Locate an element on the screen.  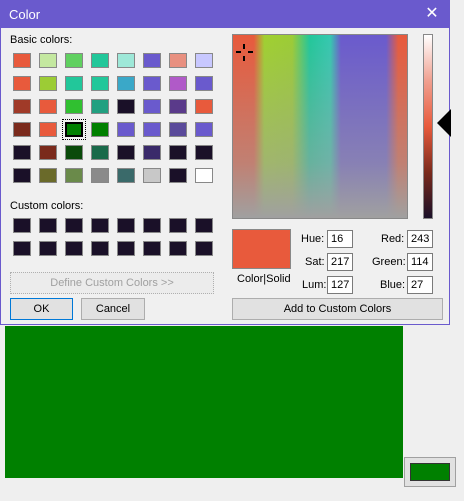
cancel-button: Cancel is located at coordinates (113, 309).